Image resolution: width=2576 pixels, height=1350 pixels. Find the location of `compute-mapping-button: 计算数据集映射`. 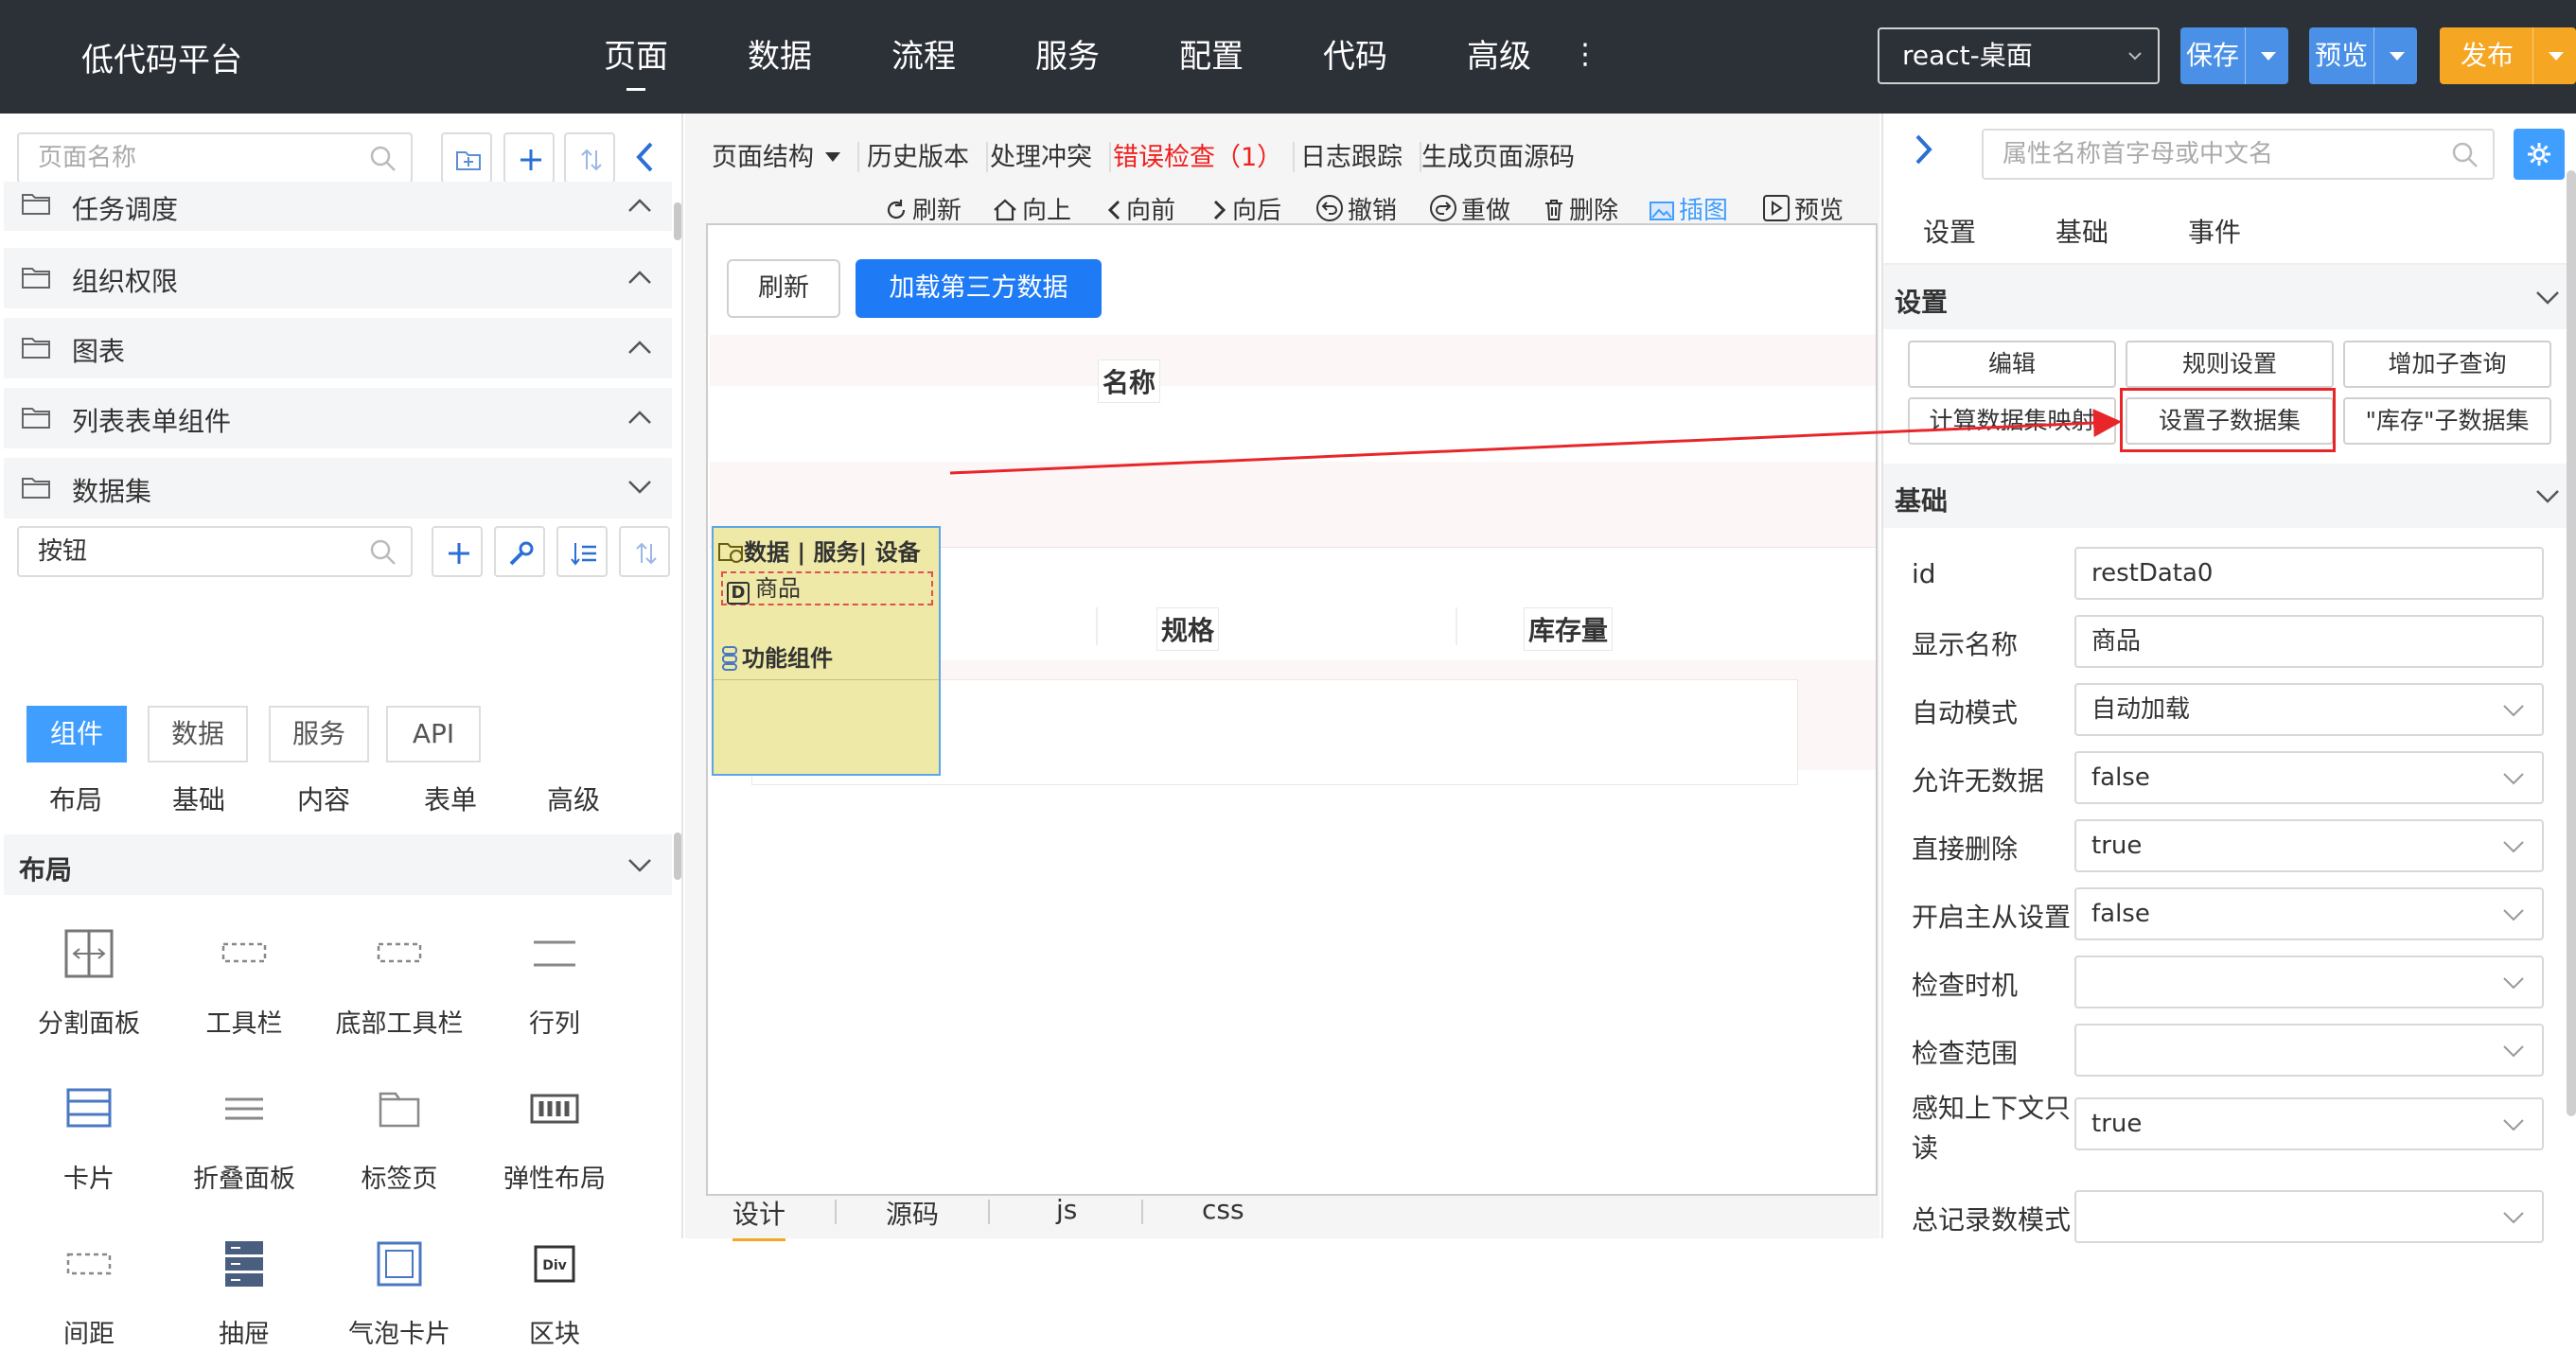

compute-mapping-button: 计算数据集映射 is located at coordinates (2012, 421).